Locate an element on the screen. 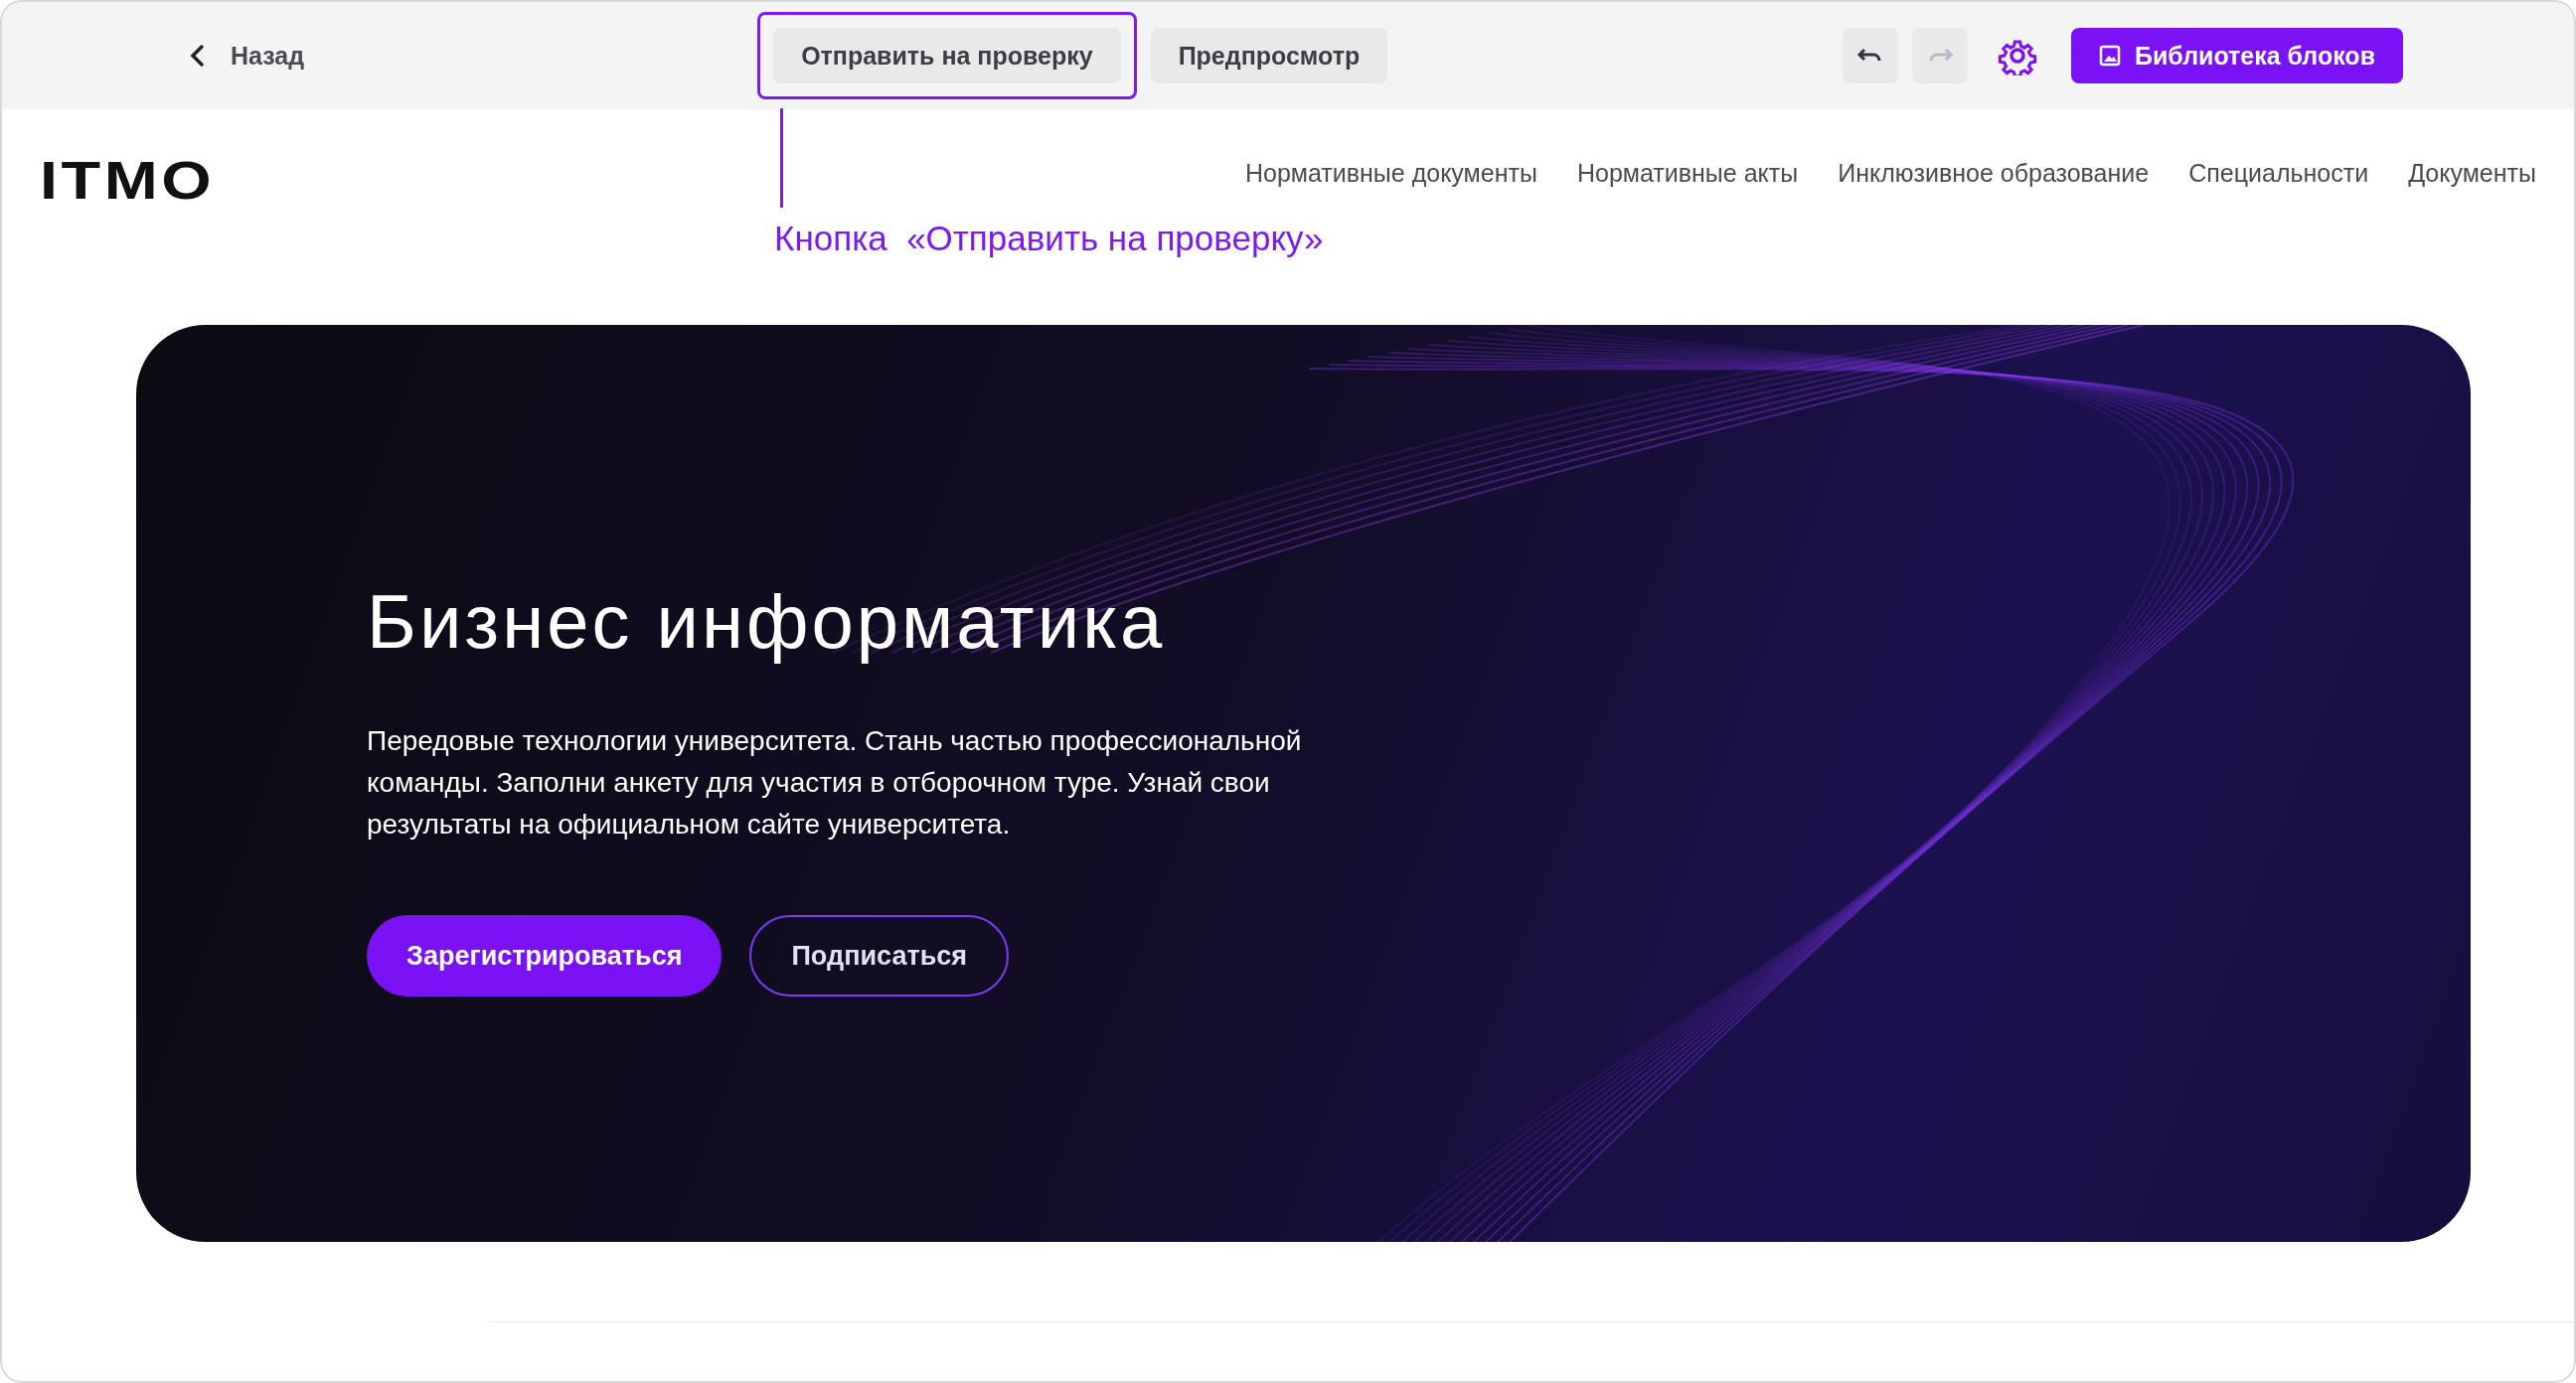  nav-link: Нормативные документы is located at coordinates (1390, 174).